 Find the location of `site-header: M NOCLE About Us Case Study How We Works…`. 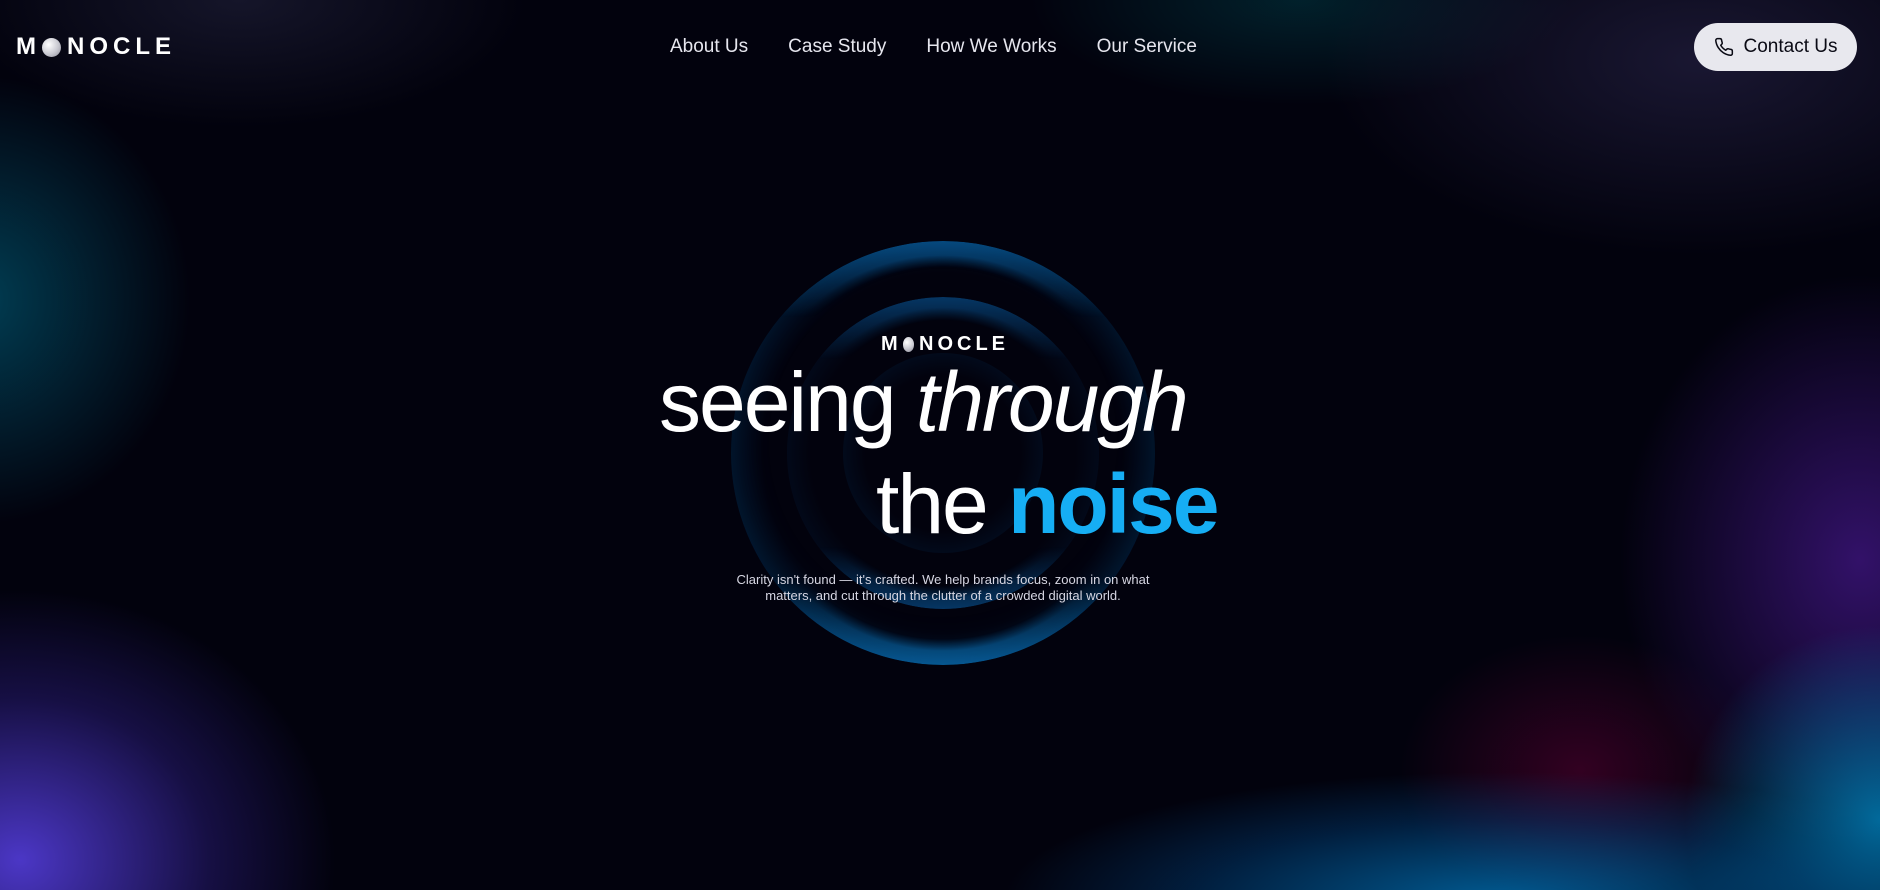

site-header: M NOCLE About Us Case Study How We Works… is located at coordinates (940, 48).